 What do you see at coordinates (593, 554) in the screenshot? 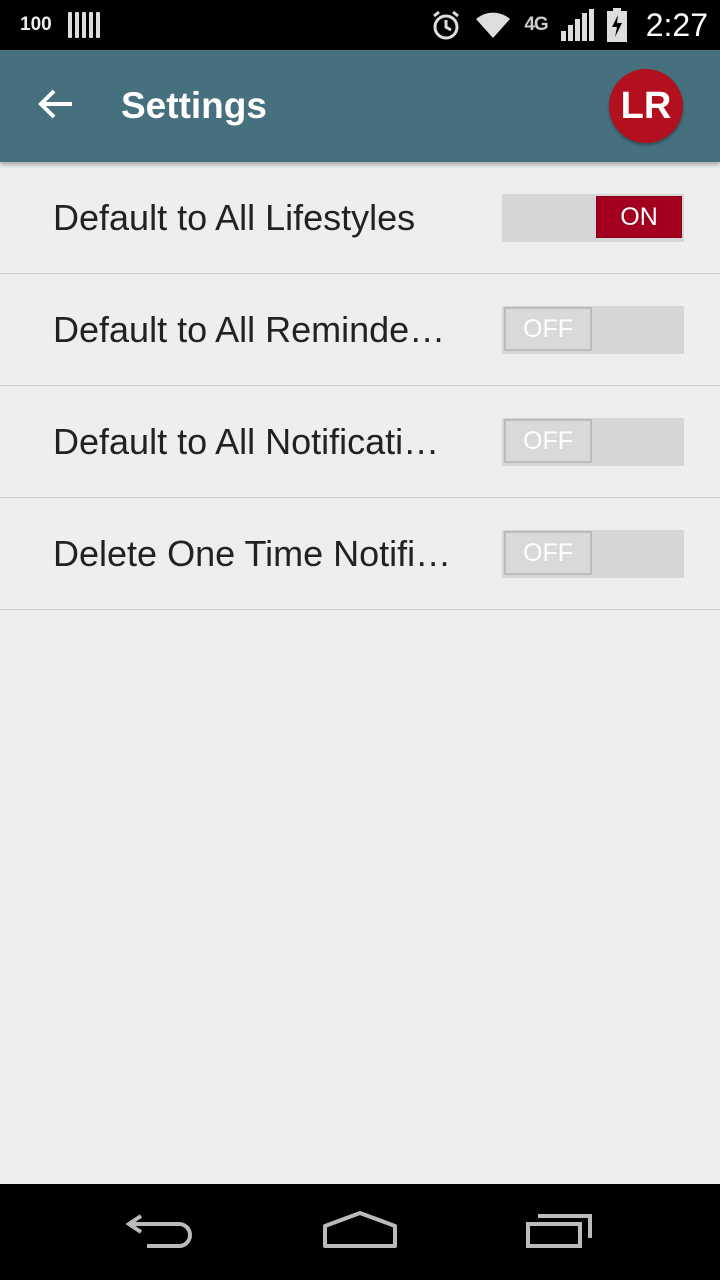
I see `delete-one-time-toggle: OFF` at bounding box center [593, 554].